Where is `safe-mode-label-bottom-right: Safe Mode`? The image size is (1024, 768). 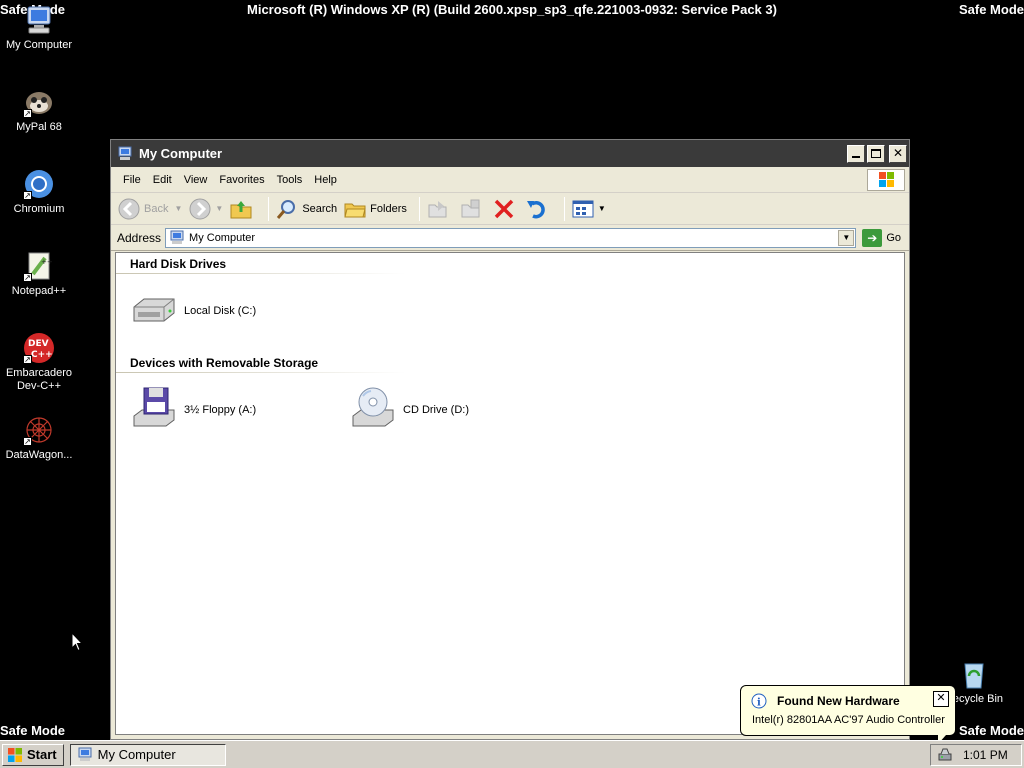 safe-mode-label-bottom-right: Safe Mode is located at coordinates (991, 730).